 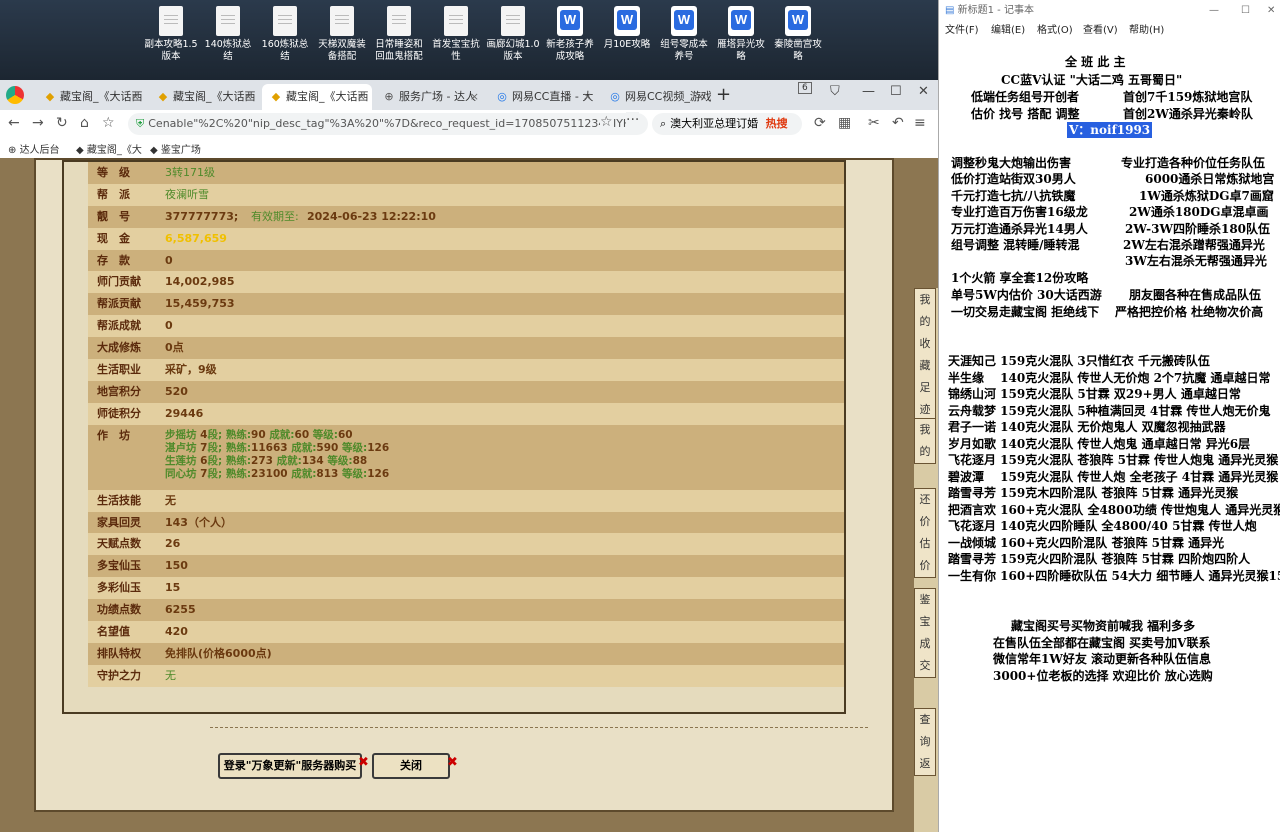 I want to click on workshop-line: 步摇坊 4段; 熟练:90 成就:60 等级:60, so click(x=277, y=435).